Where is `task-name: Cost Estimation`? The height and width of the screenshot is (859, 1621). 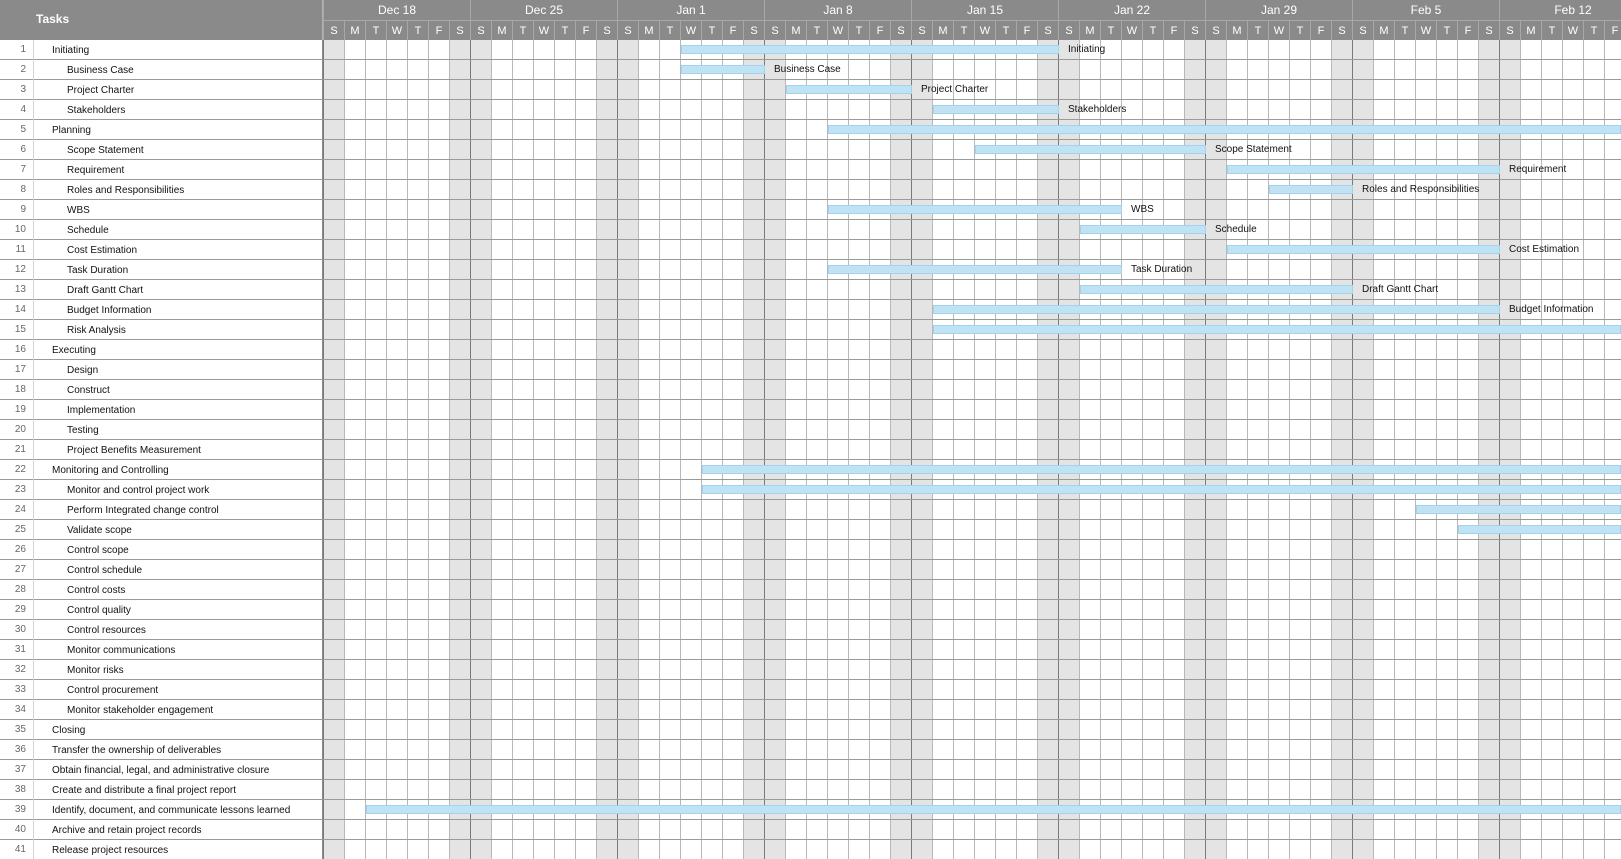 task-name: Cost Estimation is located at coordinates (102, 250).